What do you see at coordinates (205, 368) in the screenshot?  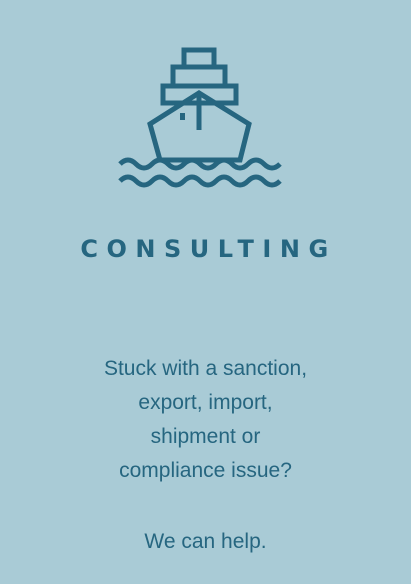 I see `question-line: Stuck with a sanction,` at bounding box center [205, 368].